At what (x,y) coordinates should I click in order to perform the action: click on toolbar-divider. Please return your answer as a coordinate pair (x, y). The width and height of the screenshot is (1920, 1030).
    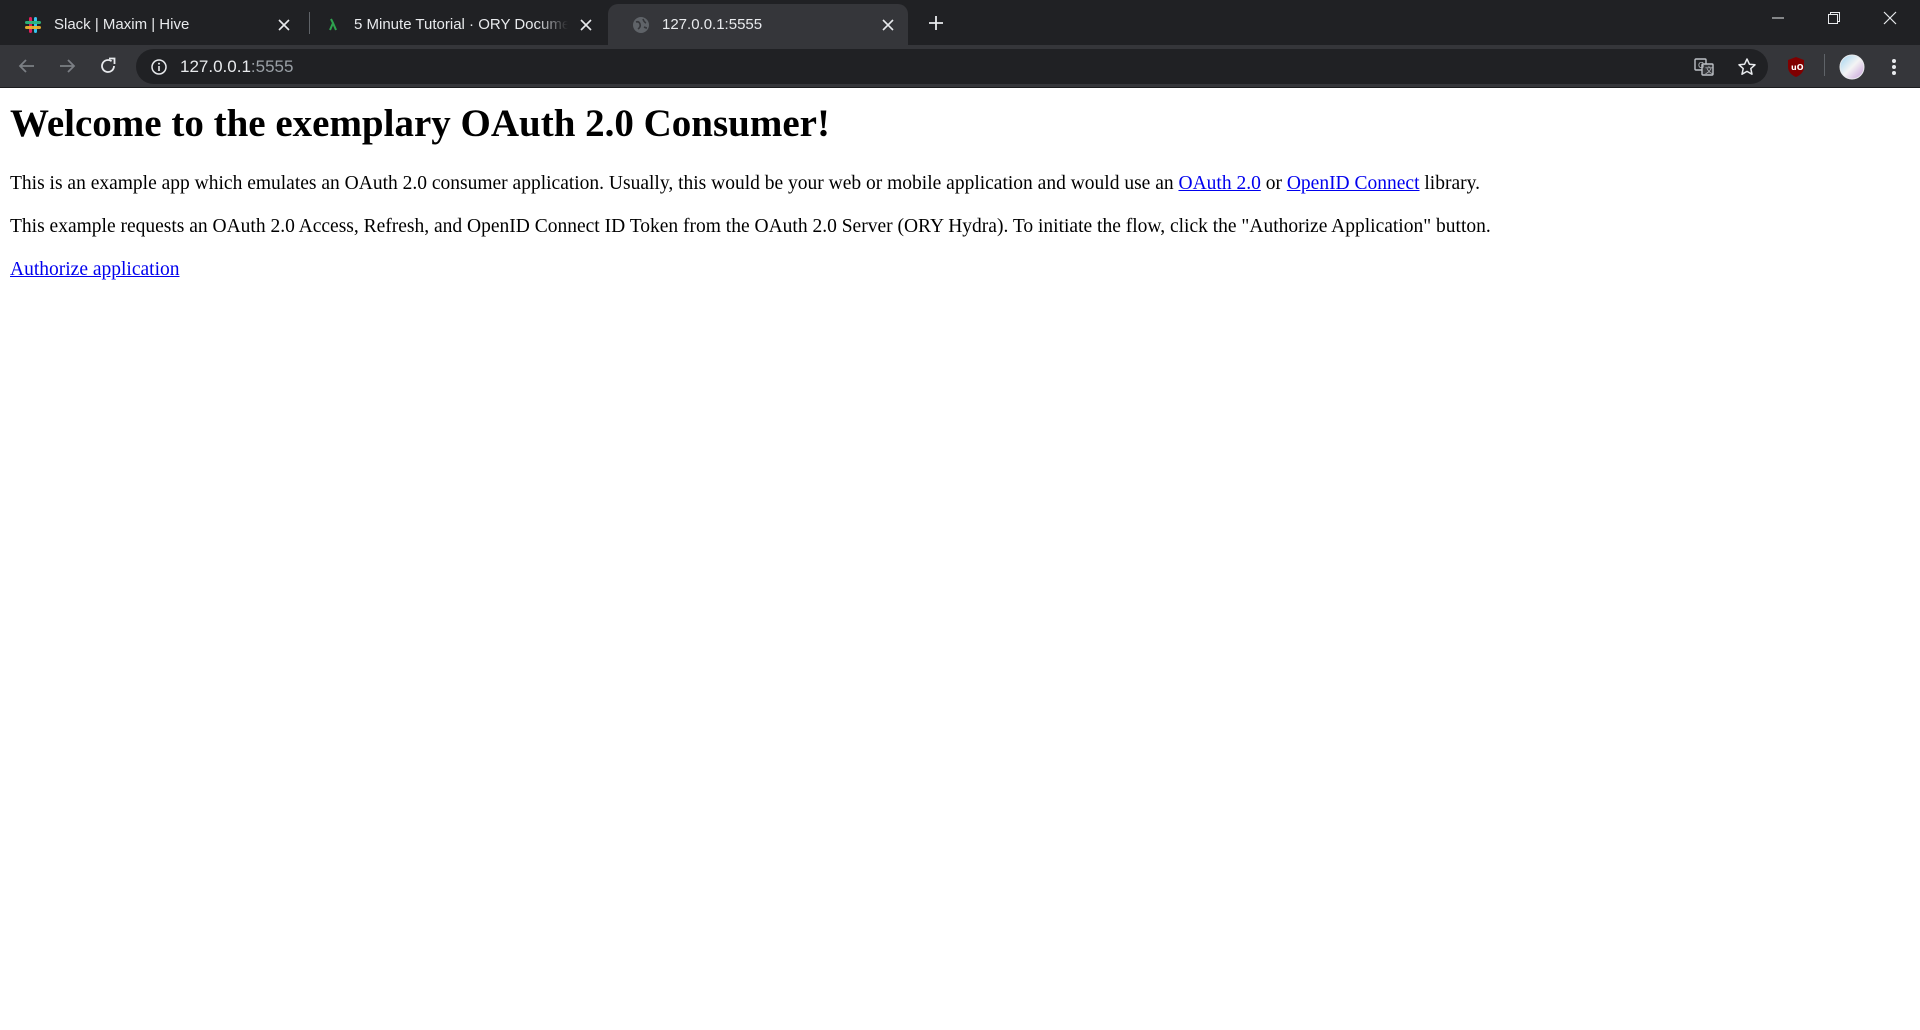
    Looking at the image, I should click on (1824, 65).